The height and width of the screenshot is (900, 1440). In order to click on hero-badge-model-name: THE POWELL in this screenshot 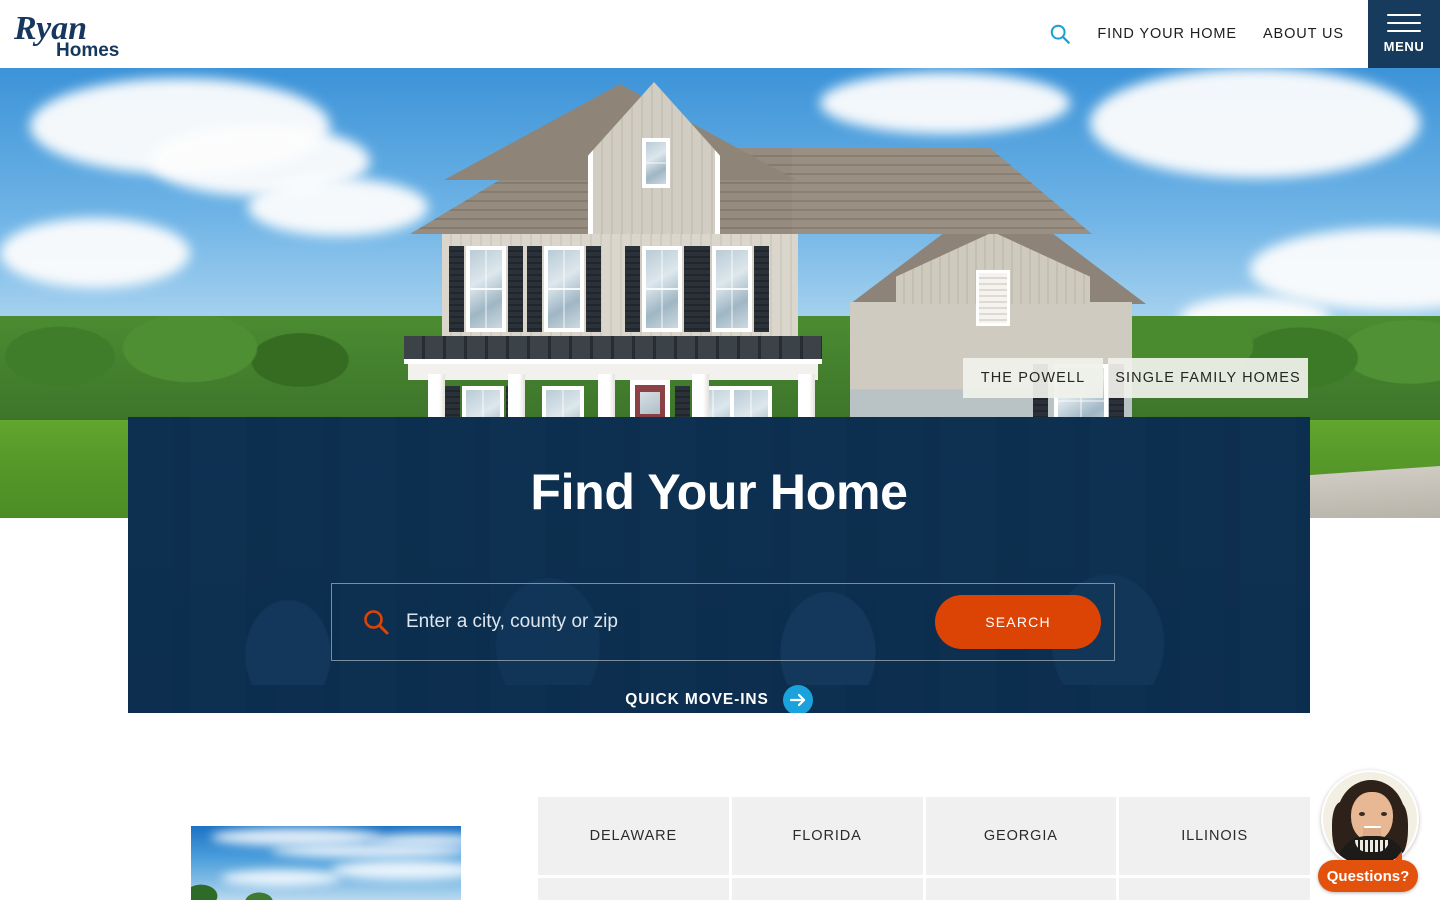, I will do `click(1033, 378)`.